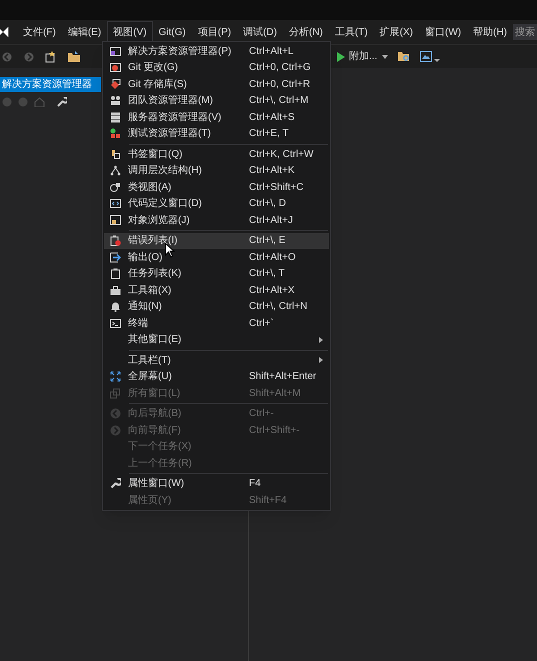 The width and height of the screenshot is (537, 661). I want to click on open-folder-icon, so click(74, 56).